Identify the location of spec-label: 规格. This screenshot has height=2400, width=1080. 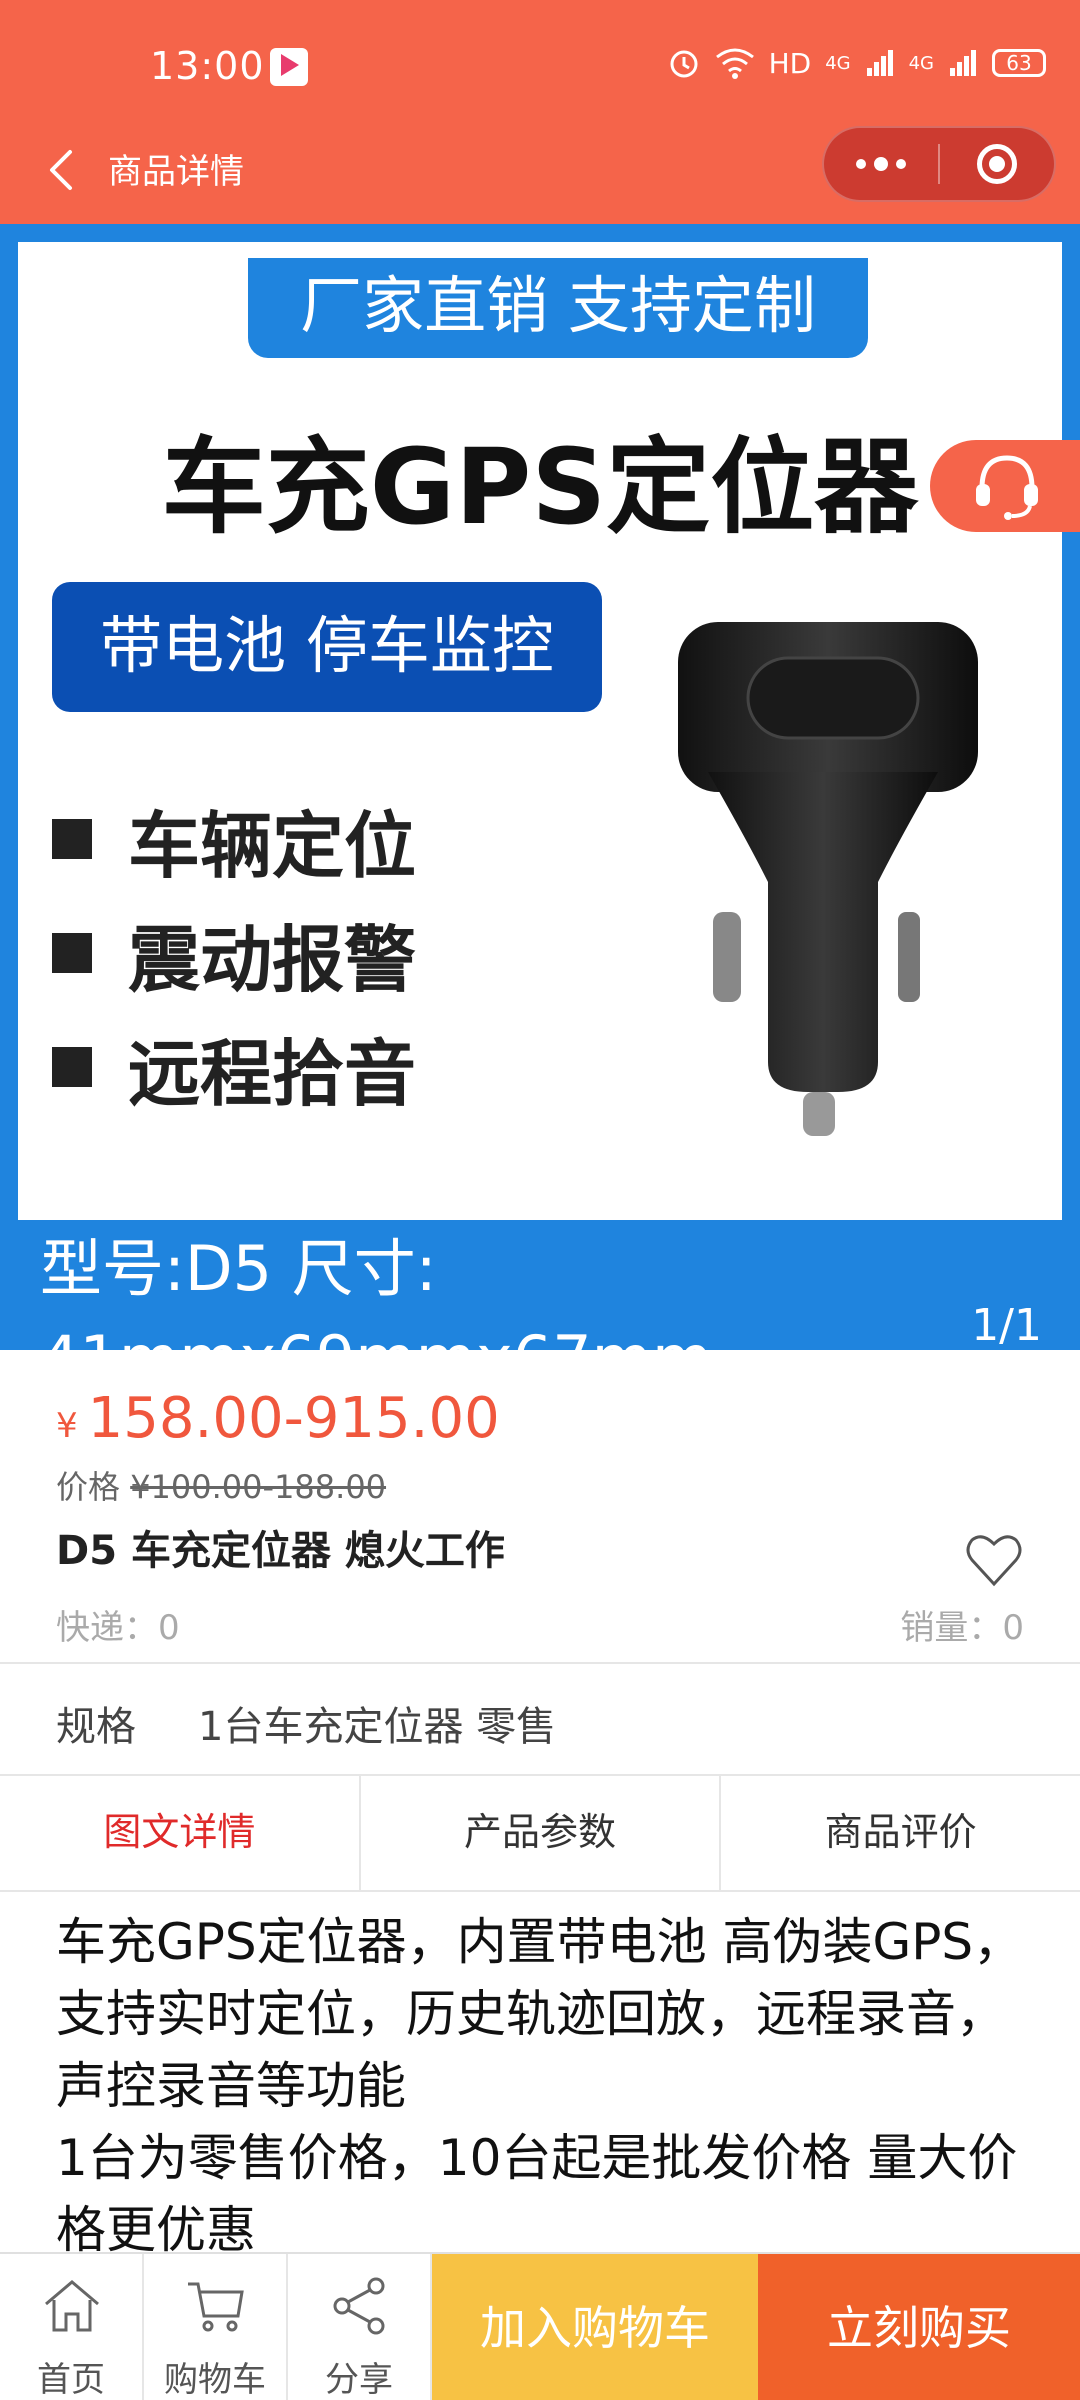
(96, 1727).